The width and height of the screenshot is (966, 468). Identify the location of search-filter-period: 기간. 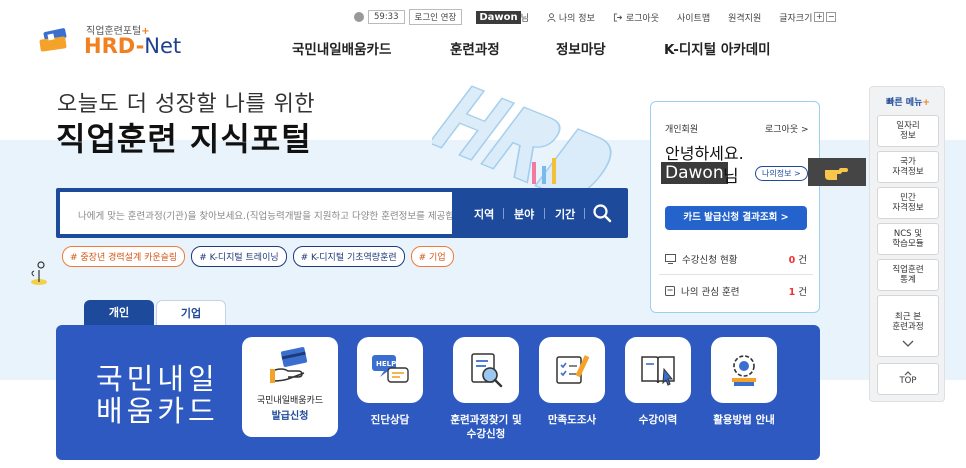
(565, 214).